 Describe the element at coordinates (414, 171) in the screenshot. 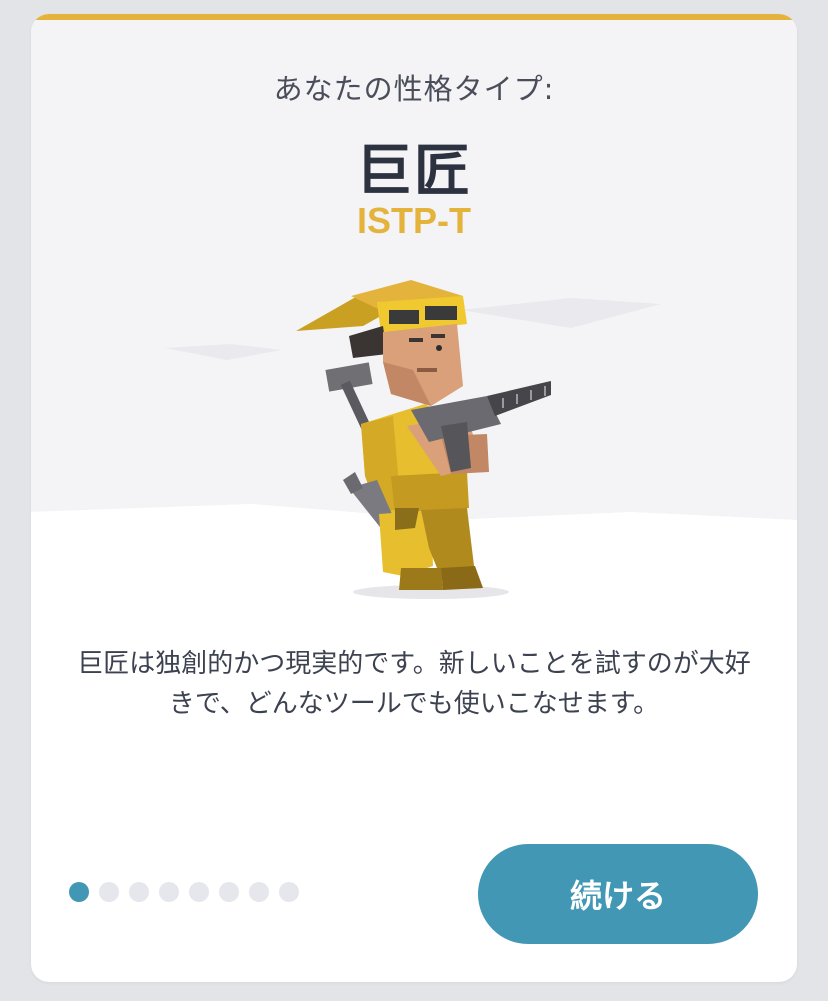

I see `personality-type-name: 巨匠` at that location.